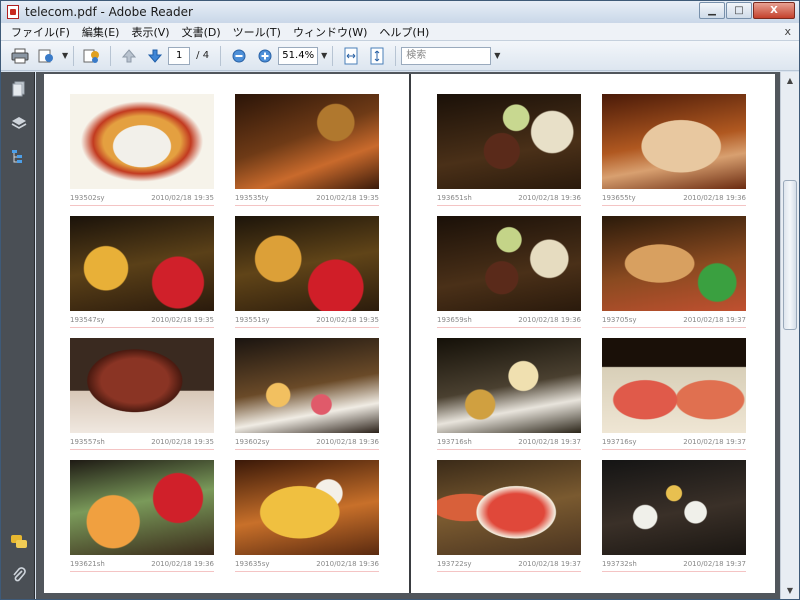 The image size is (800, 600). I want to click on menu-view: 表示(V), so click(150, 32).